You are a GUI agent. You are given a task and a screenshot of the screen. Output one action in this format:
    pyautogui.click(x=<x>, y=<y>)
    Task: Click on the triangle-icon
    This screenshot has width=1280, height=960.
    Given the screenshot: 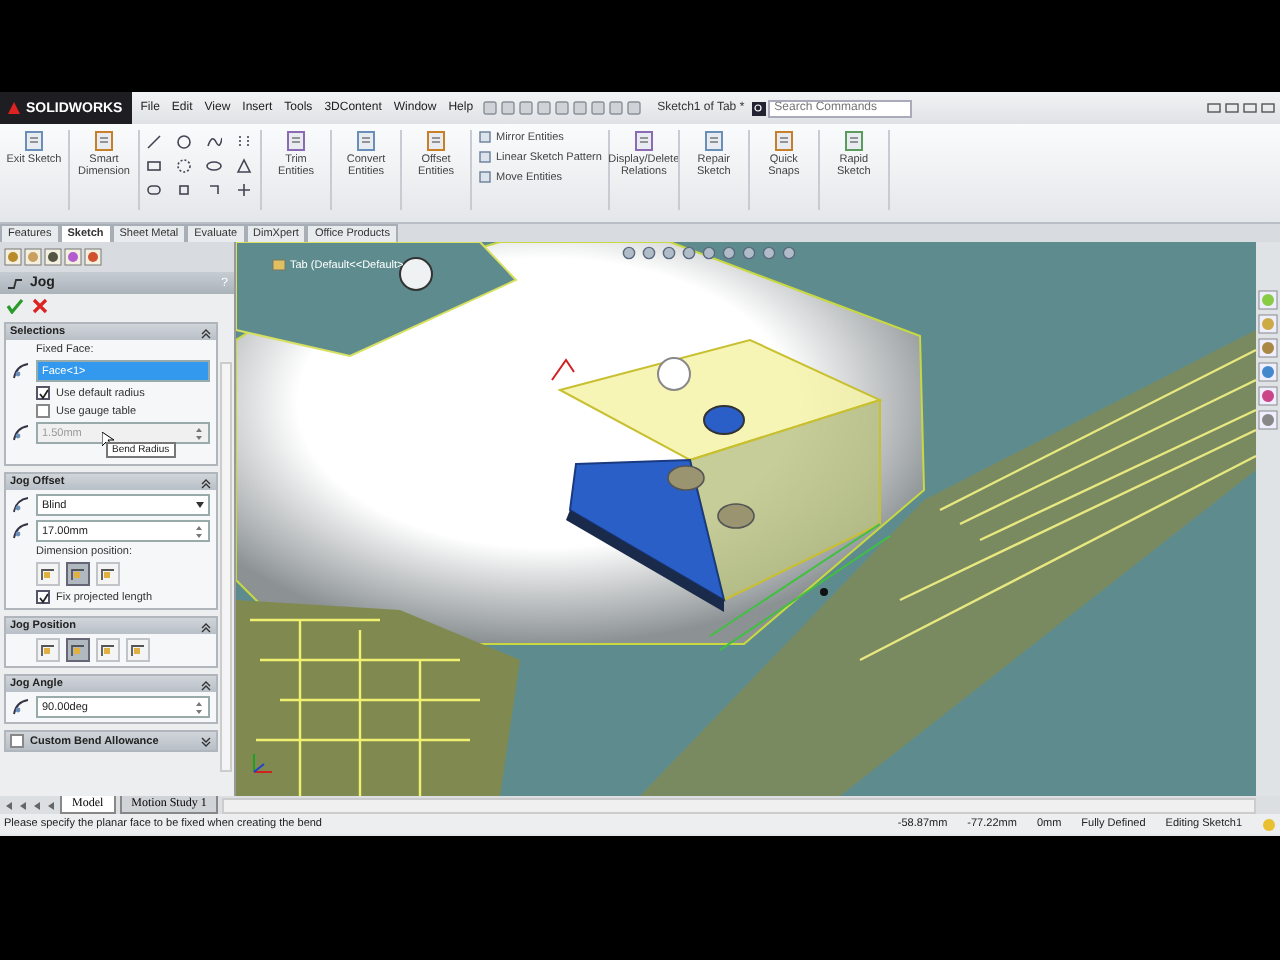 What is the action you would take?
    pyautogui.click(x=244, y=166)
    